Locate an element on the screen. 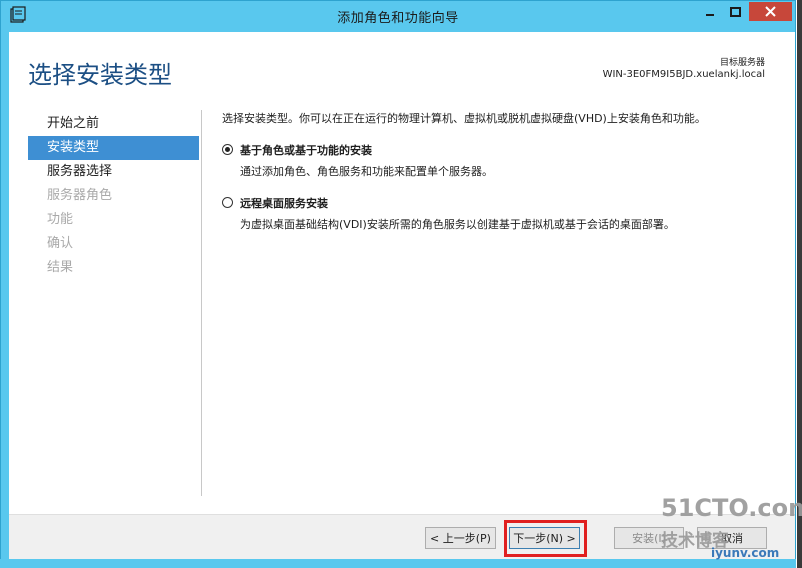  page-title: 选择安装类型 is located at coordinates (100, 75).